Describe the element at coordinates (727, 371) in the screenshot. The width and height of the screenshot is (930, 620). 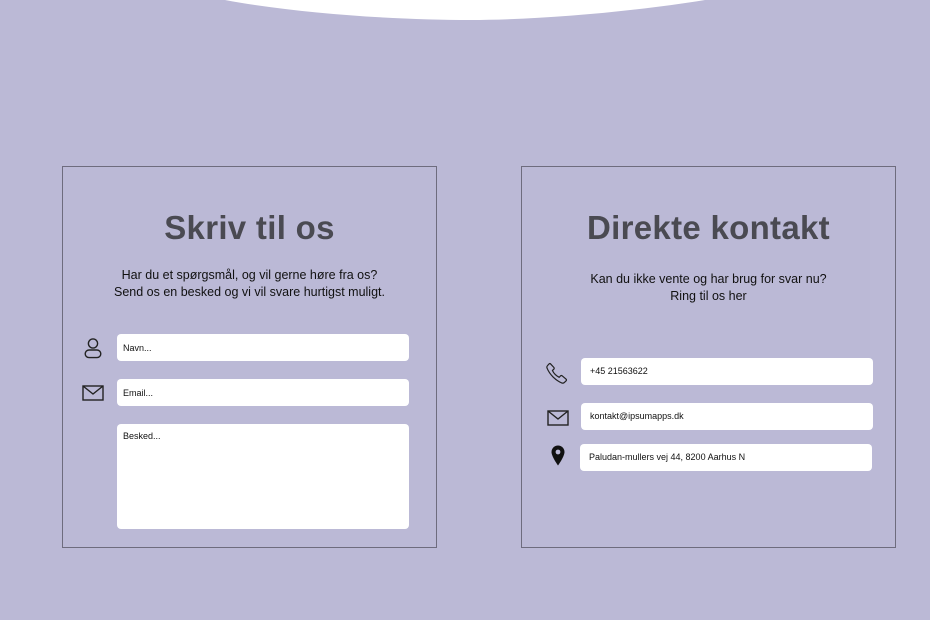
I see `phone-number-field: +45 21563622` at that location.